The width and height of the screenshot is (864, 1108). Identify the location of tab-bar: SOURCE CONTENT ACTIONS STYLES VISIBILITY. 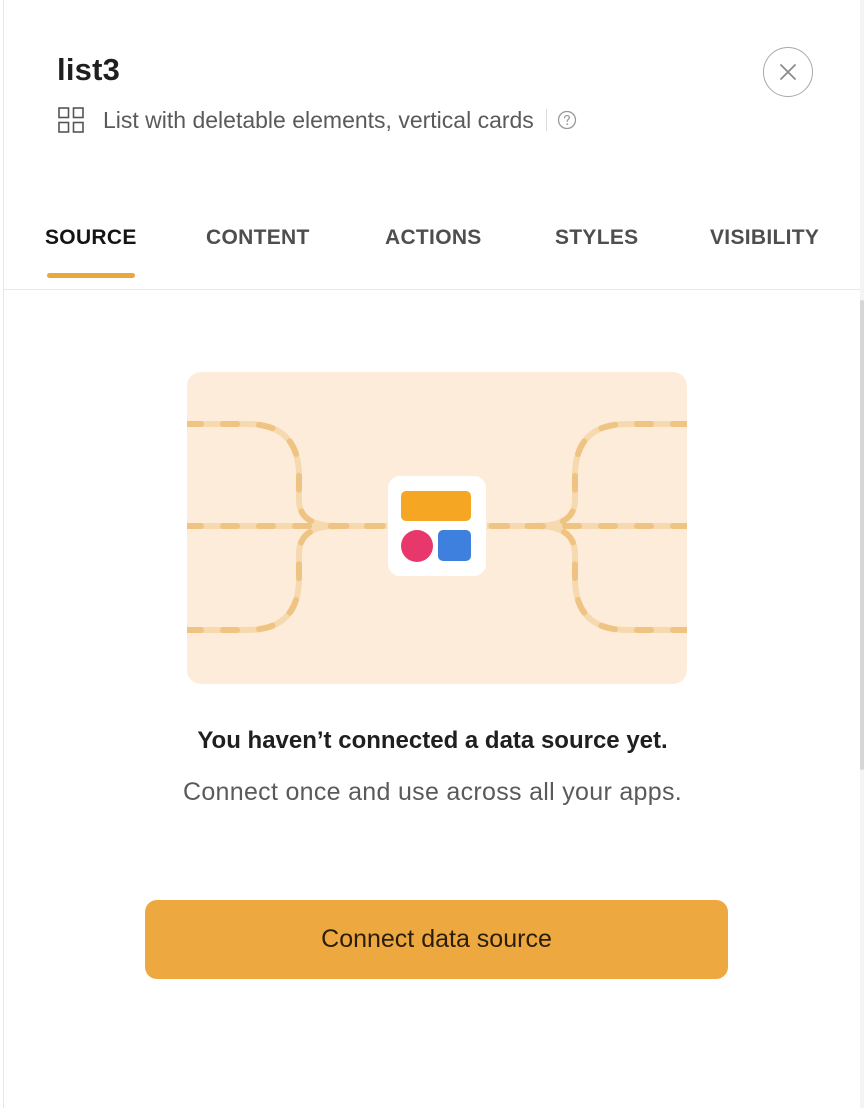
(432, 245).